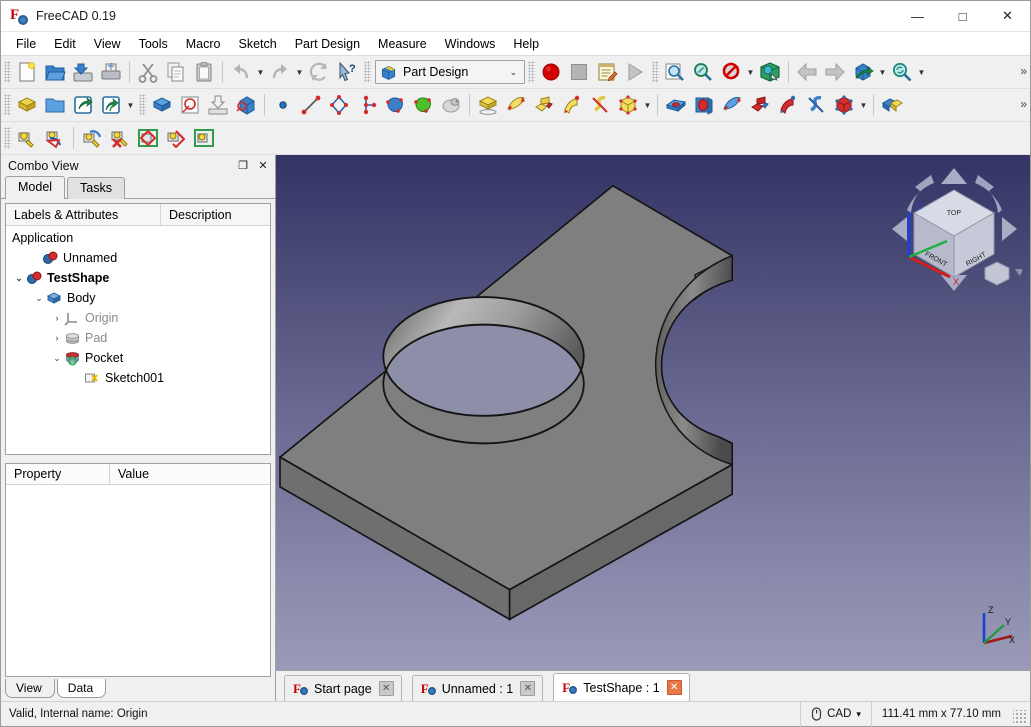 This screenshot has height=727, width=1031. Describe the element at coordinates (770, 72) in the screenshot. I see `axonometric-view-button` at that location.